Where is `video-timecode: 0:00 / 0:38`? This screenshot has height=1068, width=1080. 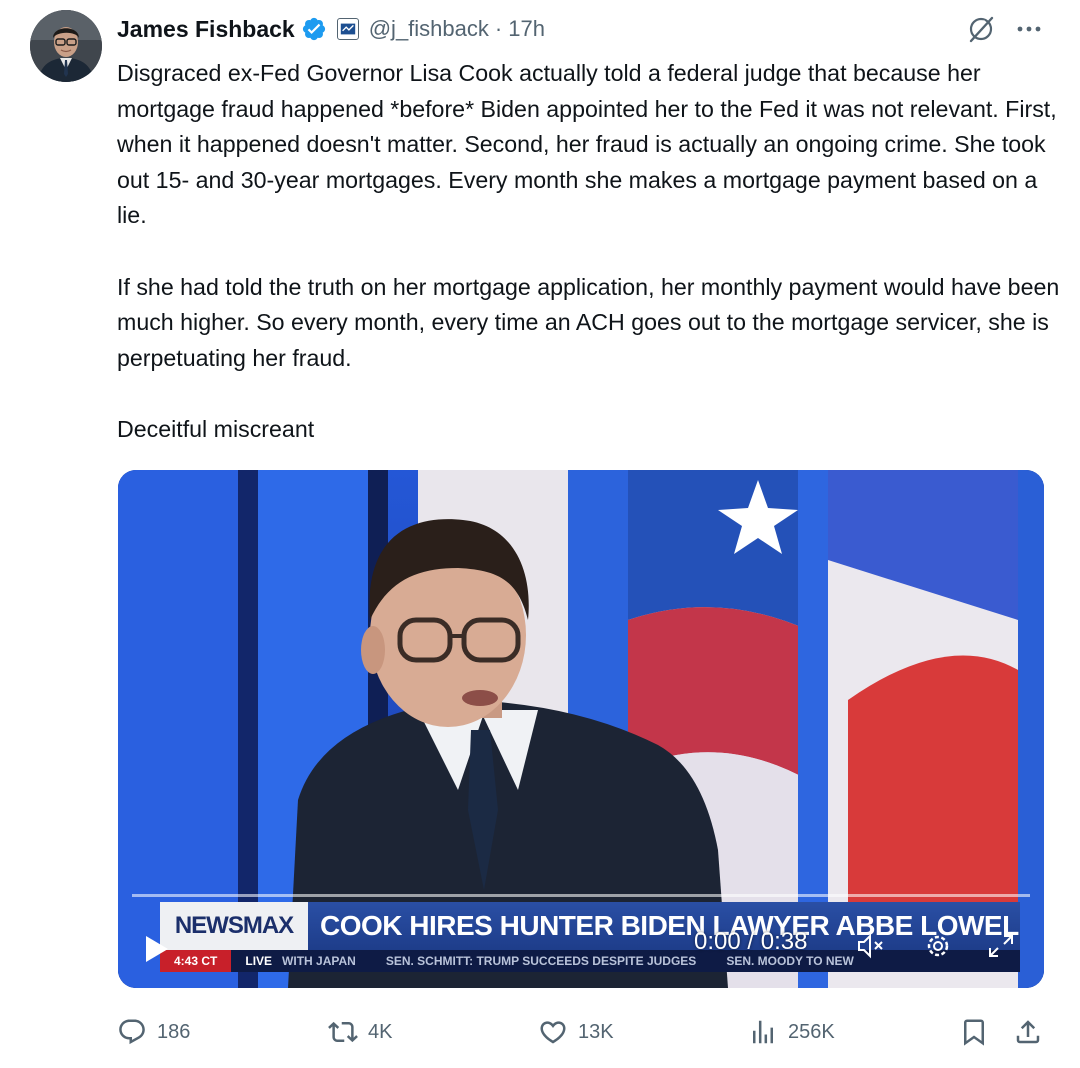 video-timecode: 0:00 / 0:38 is located at coordinates (751, 941).